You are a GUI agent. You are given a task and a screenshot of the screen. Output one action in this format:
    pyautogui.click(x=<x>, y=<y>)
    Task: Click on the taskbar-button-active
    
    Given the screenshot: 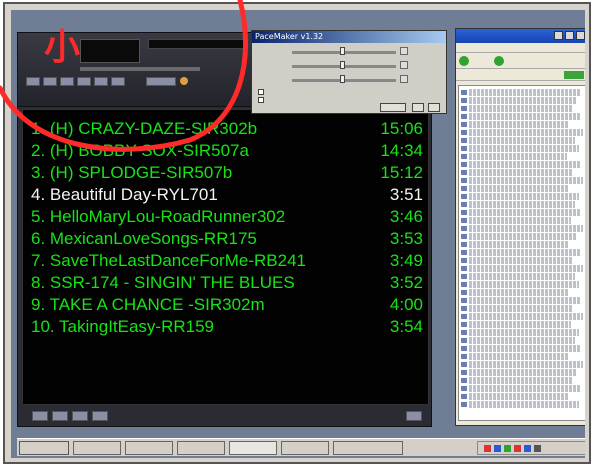 What is the action you would take?
    pyautogui.click(x=253, y=448)
    